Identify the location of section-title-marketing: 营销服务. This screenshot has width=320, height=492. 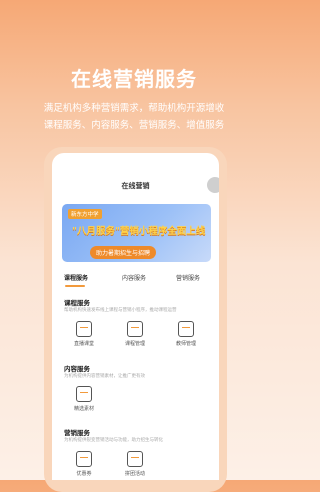
(77, 433).